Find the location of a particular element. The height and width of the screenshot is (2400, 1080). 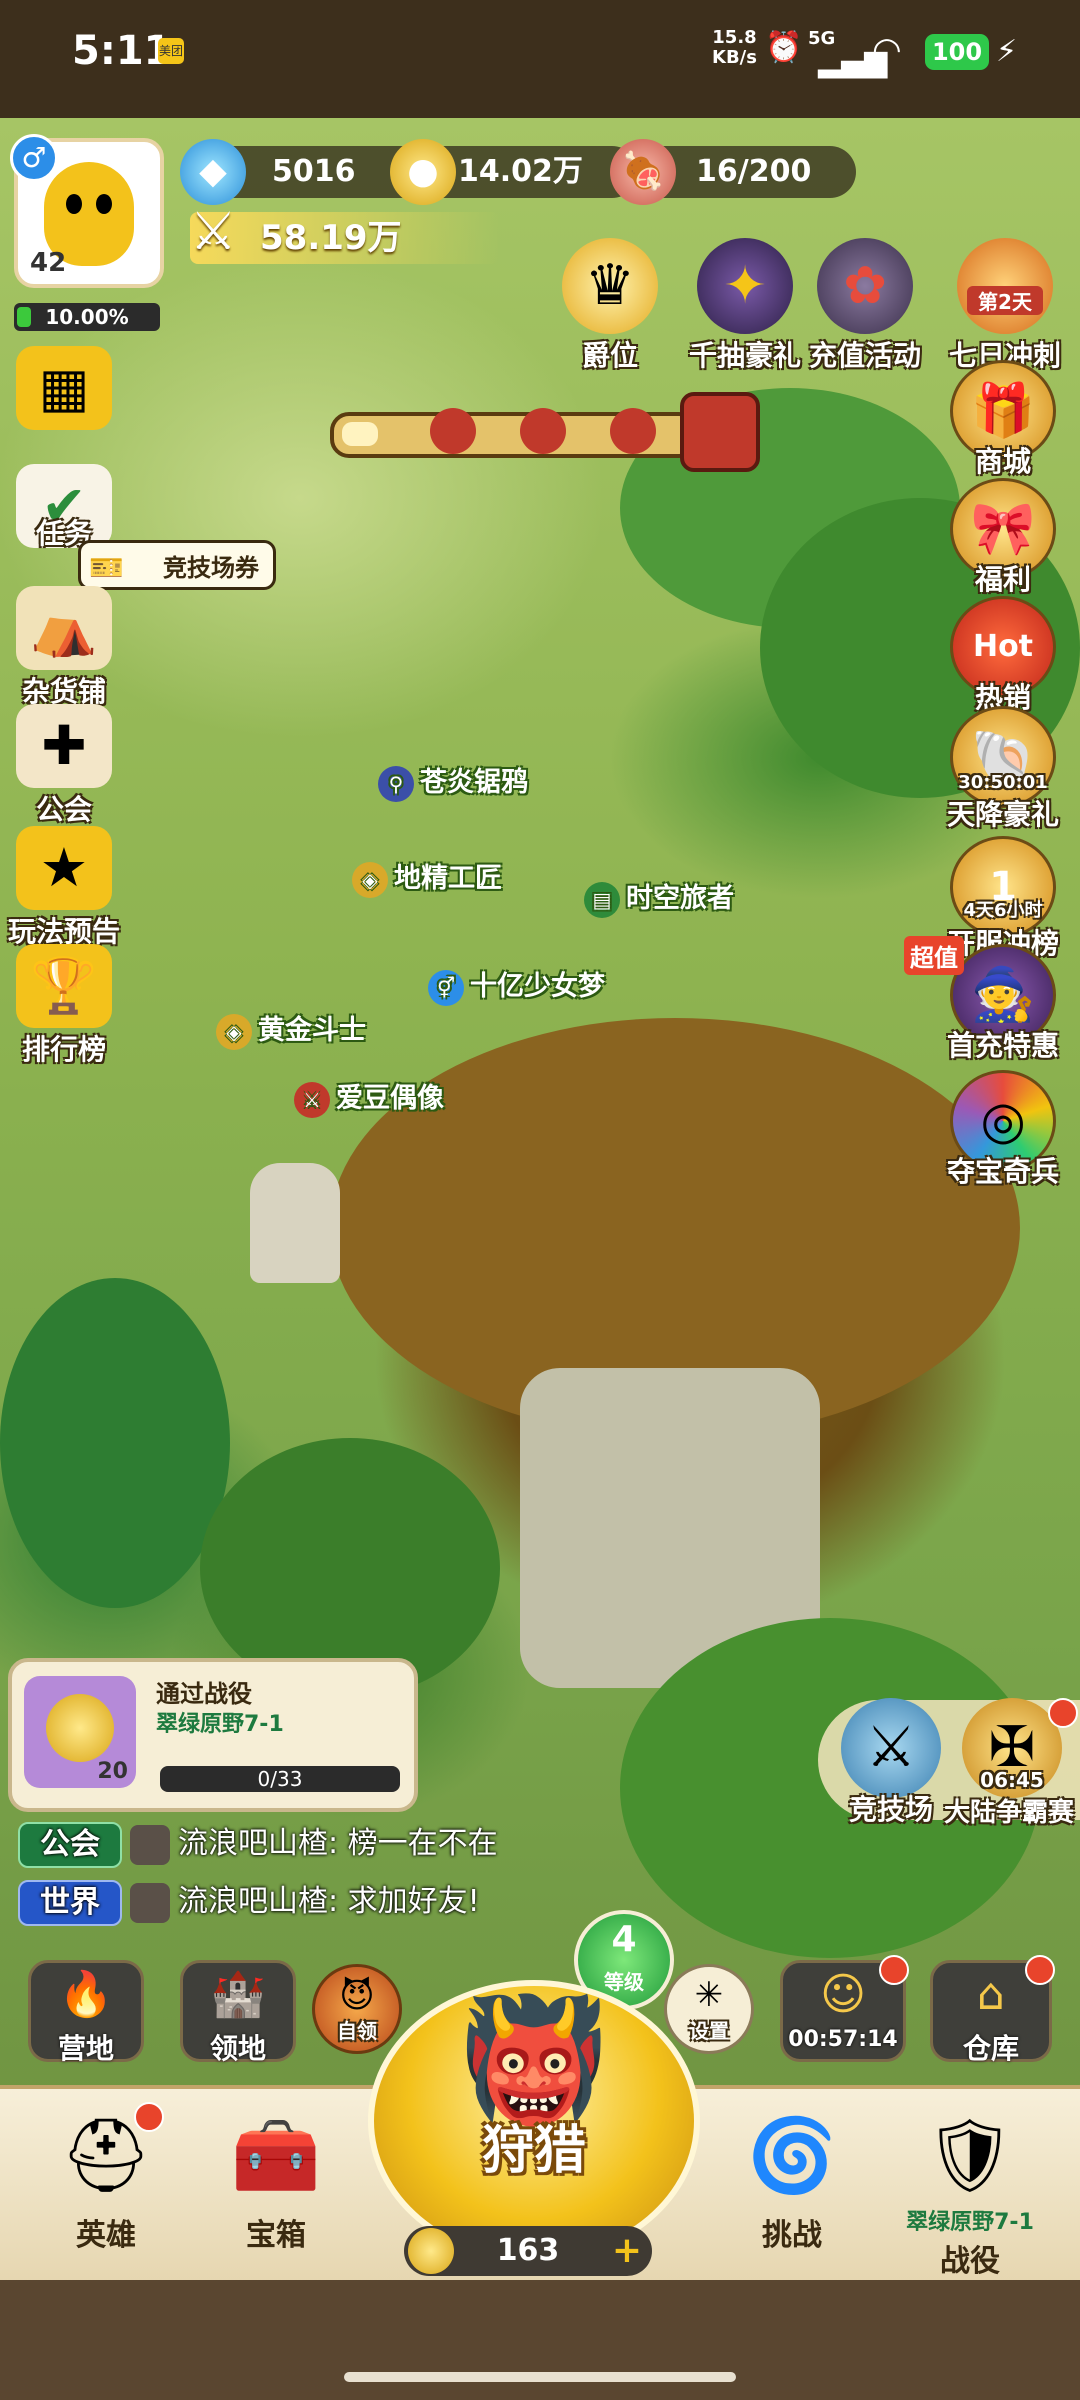

gameplay-preview-button: ★ 玩法预告 is located at coordinates (64, 888).